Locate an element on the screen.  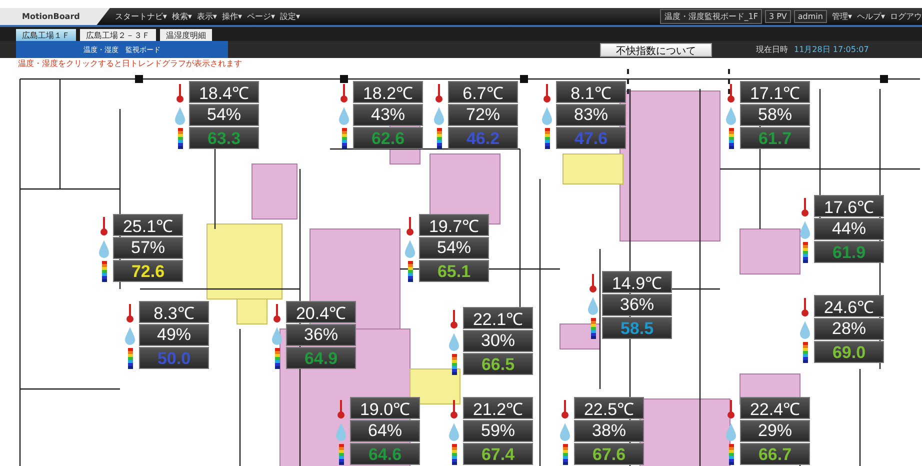
humidity-reading: 28% is located at coordinates (849, 329).